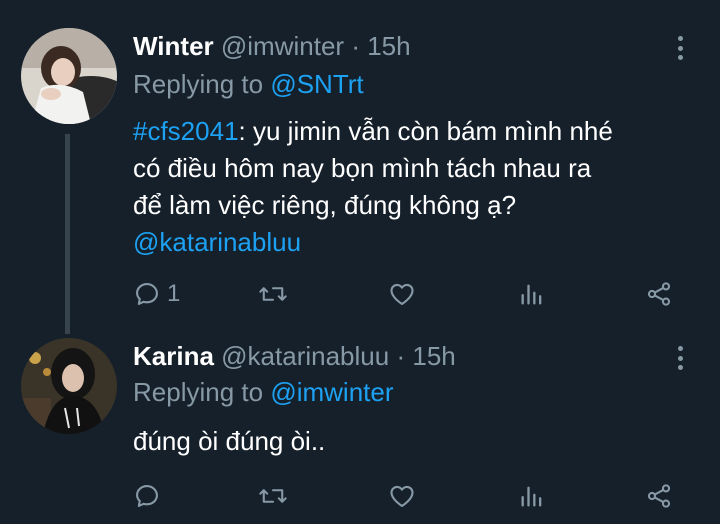 The width and height of the screenshot is (720, 524). I want to click on replying-to-link: @SNTrt, so click(316, 84).